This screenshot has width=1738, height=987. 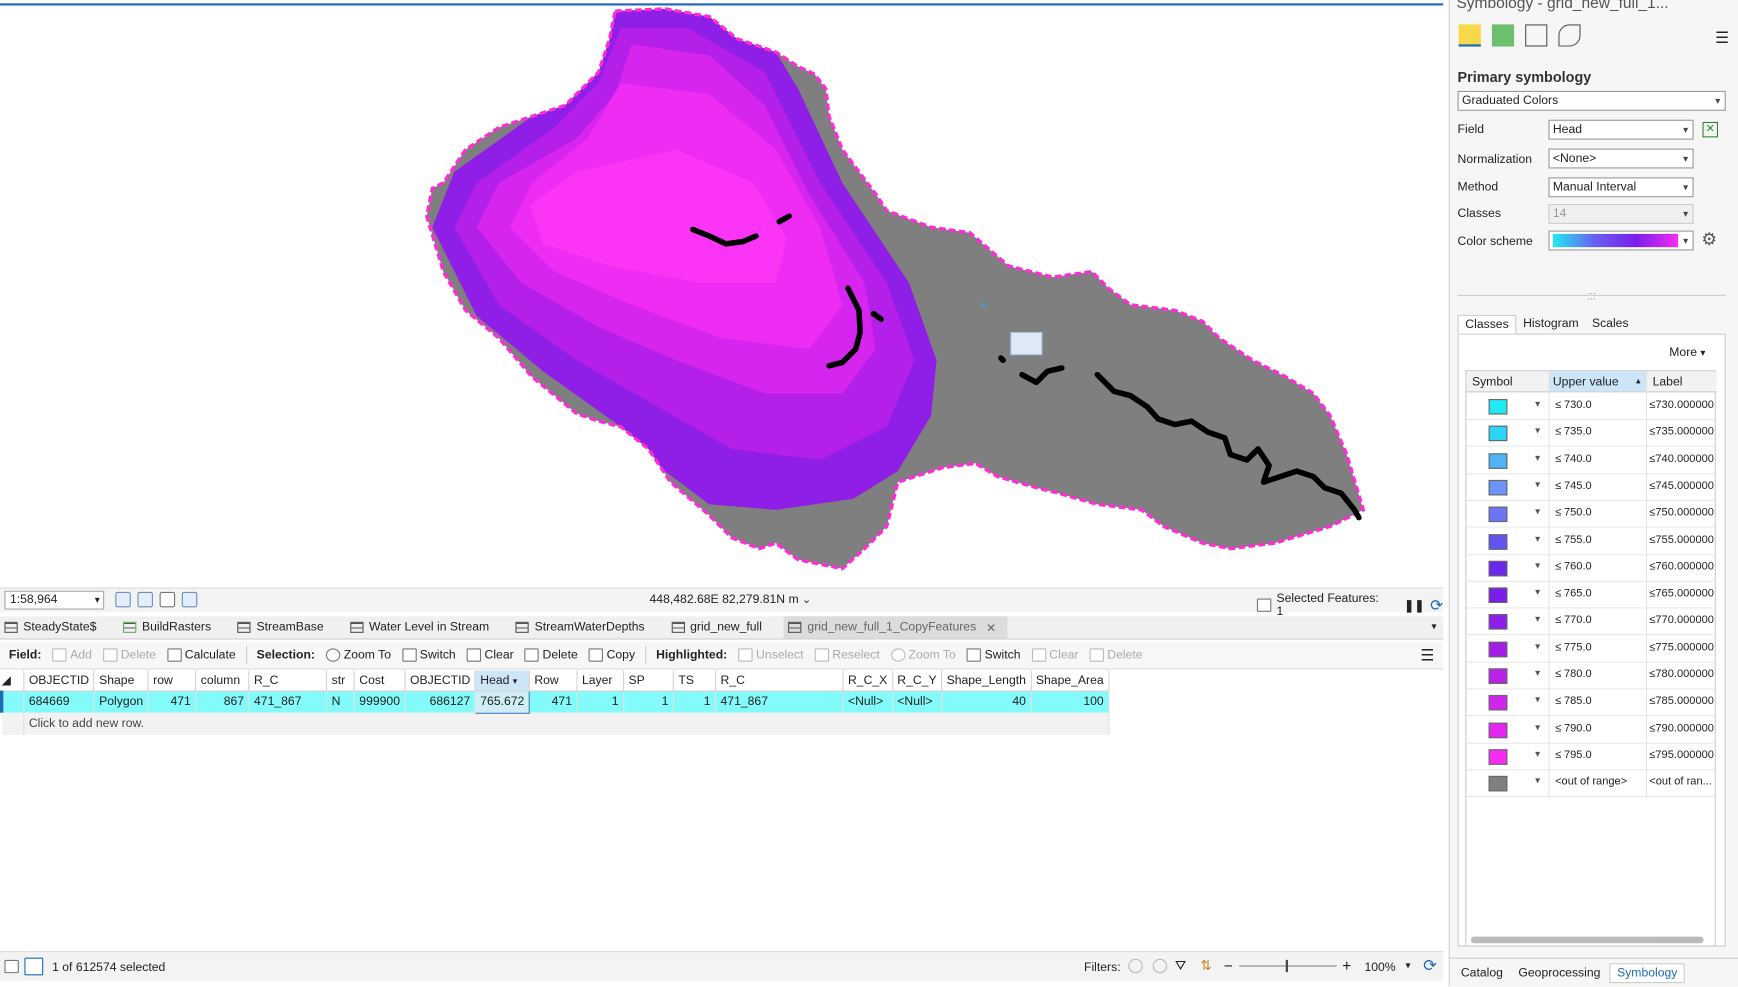 What do you see at coordinates (1681, 432) in the screenshot?
I see `class-label: ≤735.000000` at bounding box center [1681, 432].